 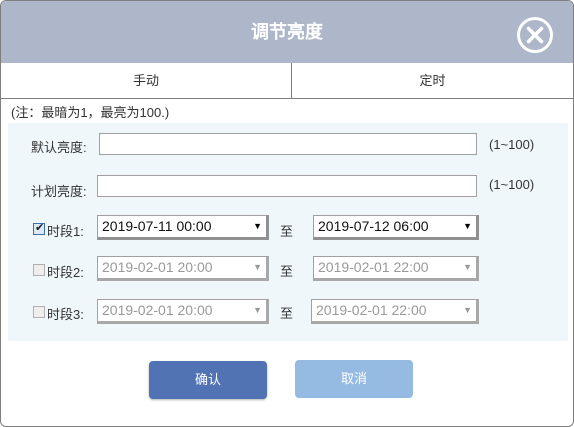 I want to click on period-2-checkbox, so click(x=39, y=270).